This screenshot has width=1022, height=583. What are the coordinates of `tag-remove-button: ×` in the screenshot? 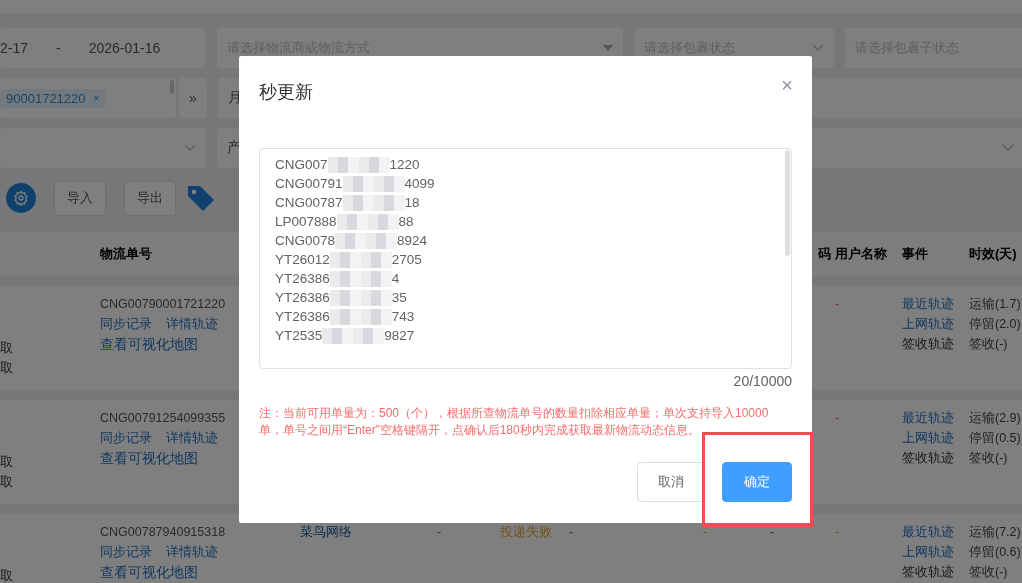 It's located at (96, 98).